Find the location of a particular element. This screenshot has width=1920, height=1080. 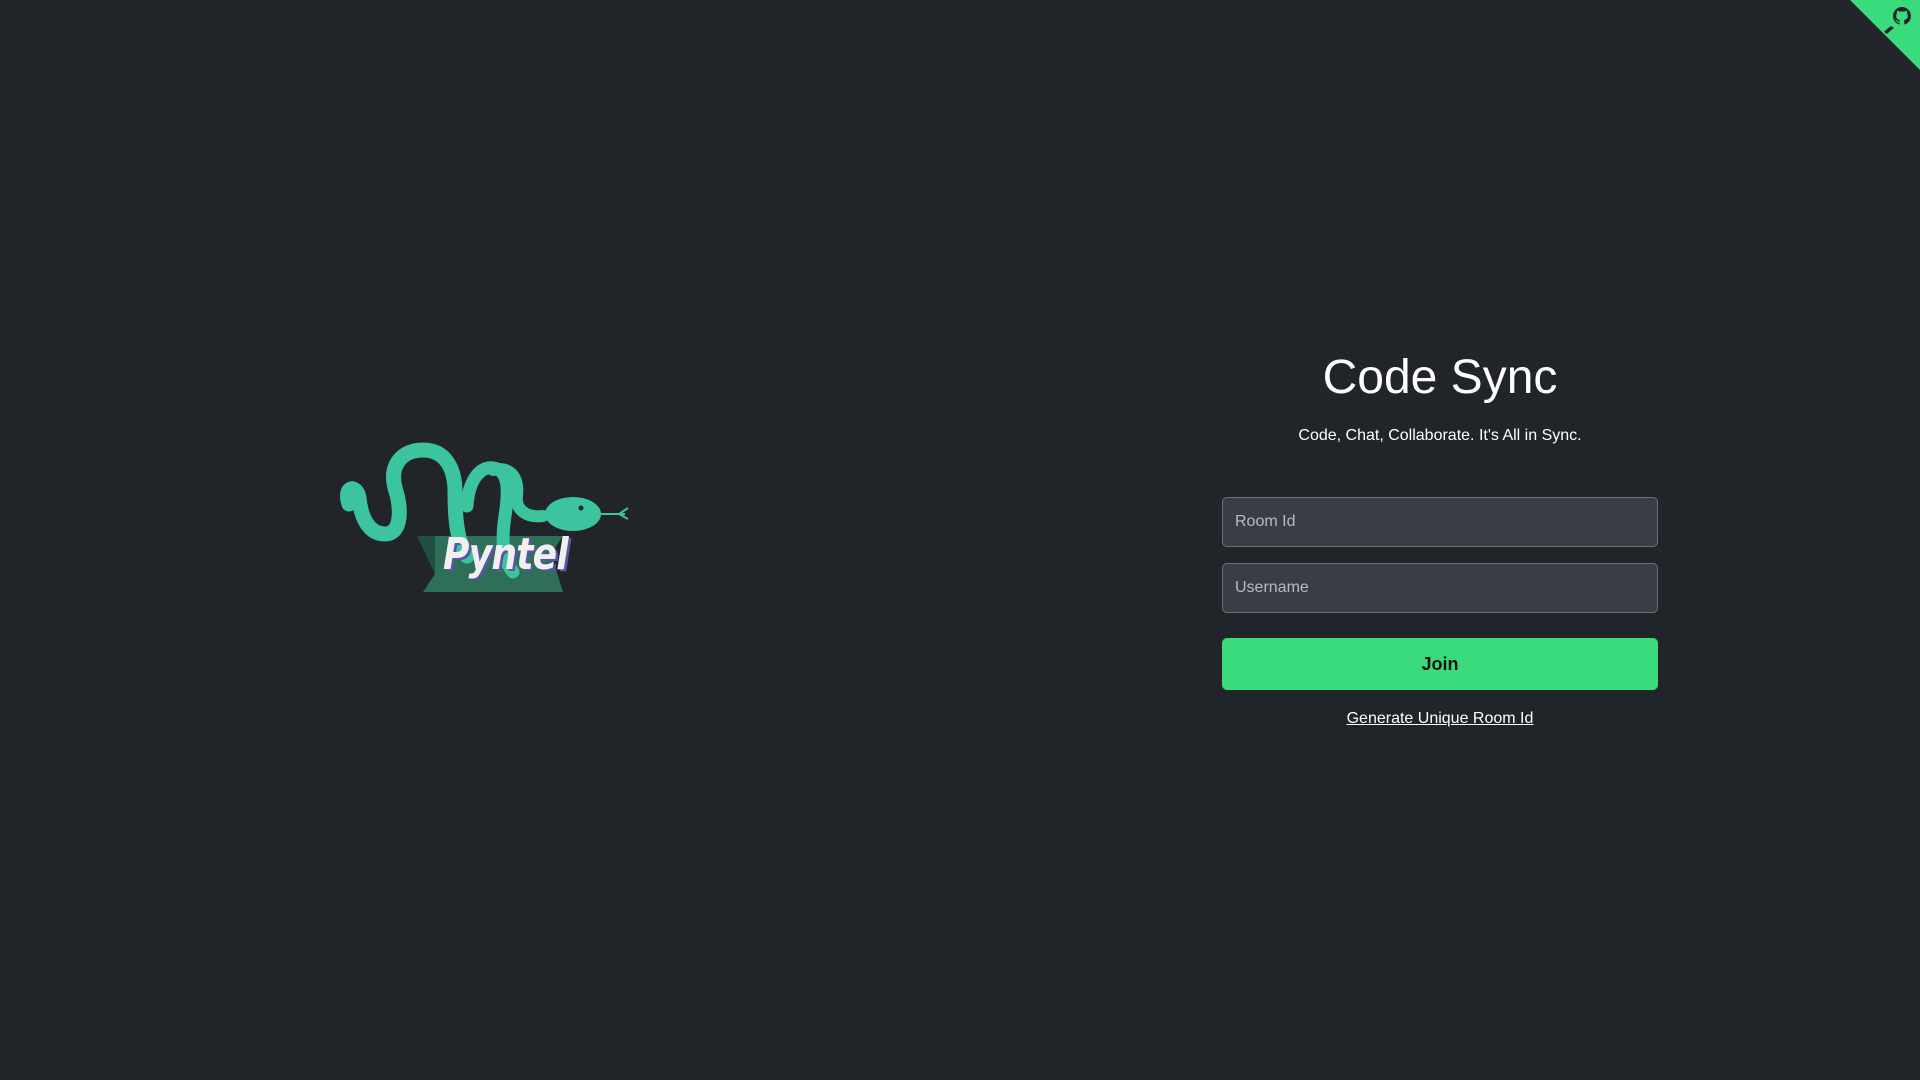

join-button: Join is located at coordinates (1440, 664).